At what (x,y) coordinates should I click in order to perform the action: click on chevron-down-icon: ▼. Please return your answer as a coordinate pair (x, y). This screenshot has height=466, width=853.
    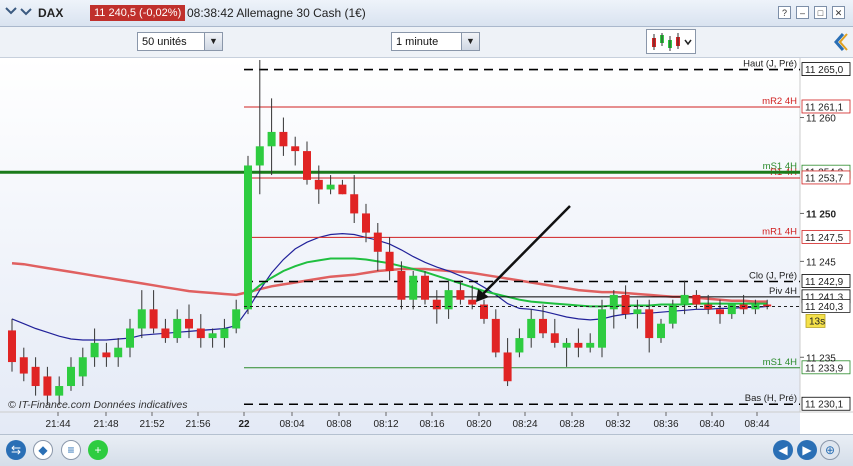
    Looking at the image, I should click on (213, 41).